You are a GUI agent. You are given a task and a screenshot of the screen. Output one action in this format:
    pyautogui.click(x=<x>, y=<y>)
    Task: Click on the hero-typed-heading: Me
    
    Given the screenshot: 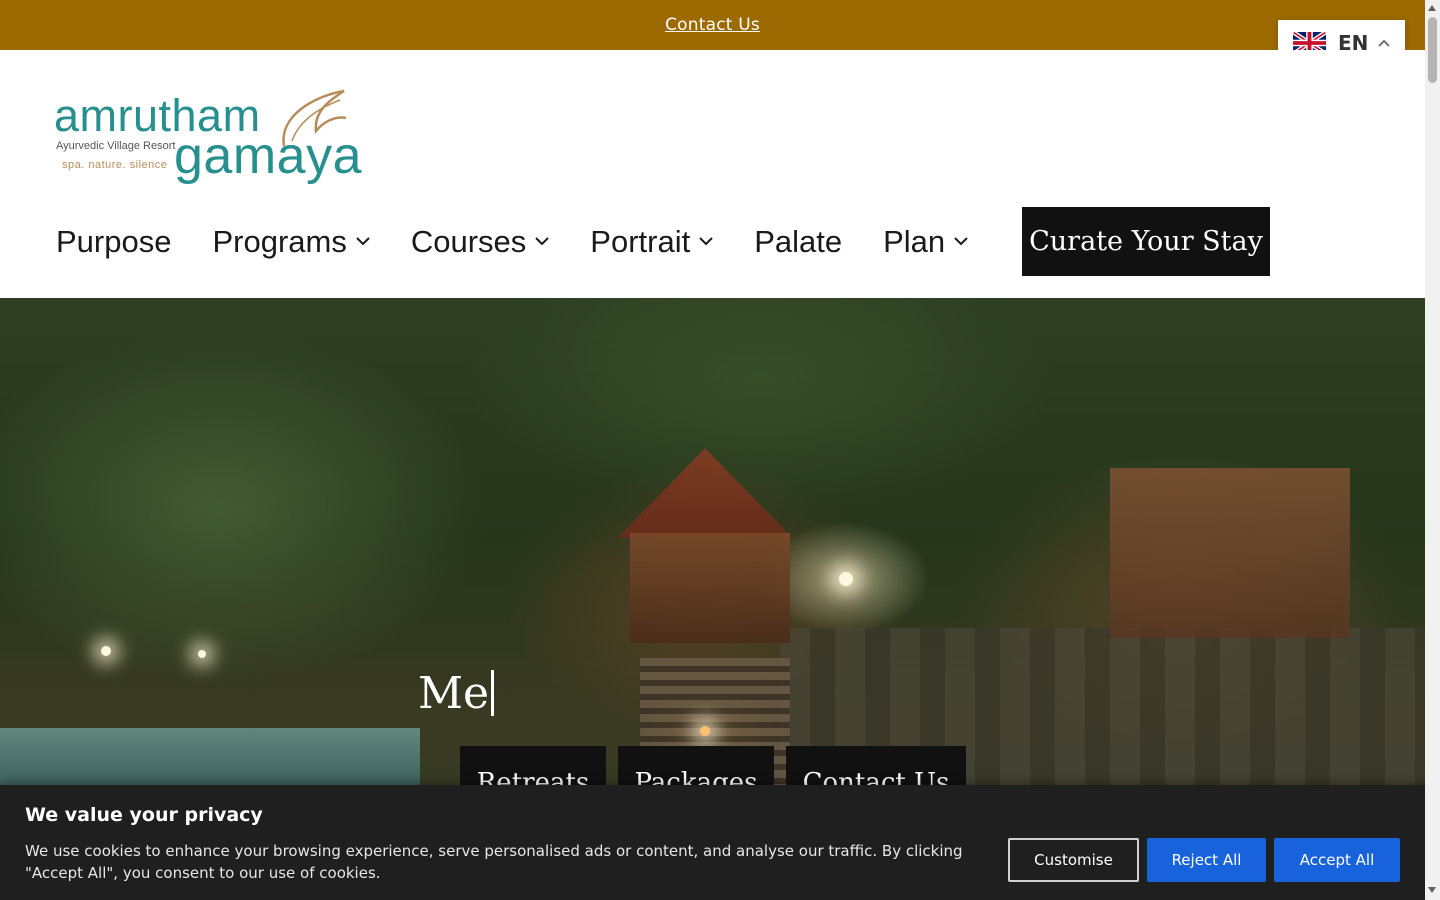 What is the action you would take?
    pyautogui.click(x=456, y=693)
    